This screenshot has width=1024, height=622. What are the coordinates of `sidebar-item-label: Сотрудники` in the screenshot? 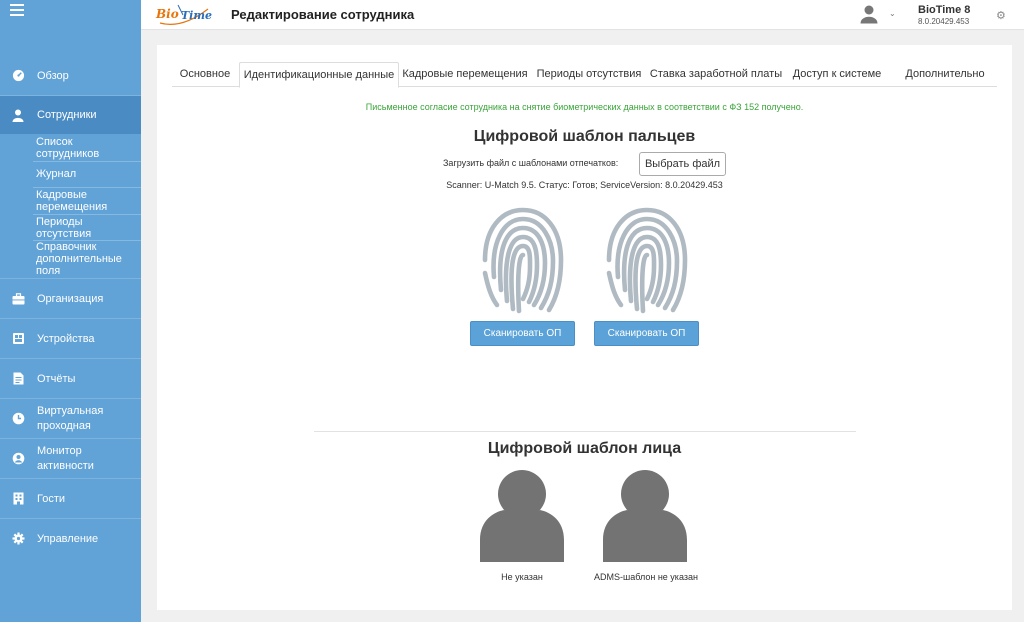 It's located at (67, 115).